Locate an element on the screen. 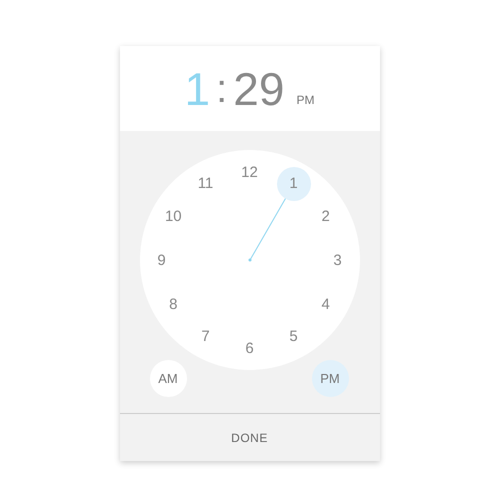  clock-number: 7 is located at coordinates (205, 336).